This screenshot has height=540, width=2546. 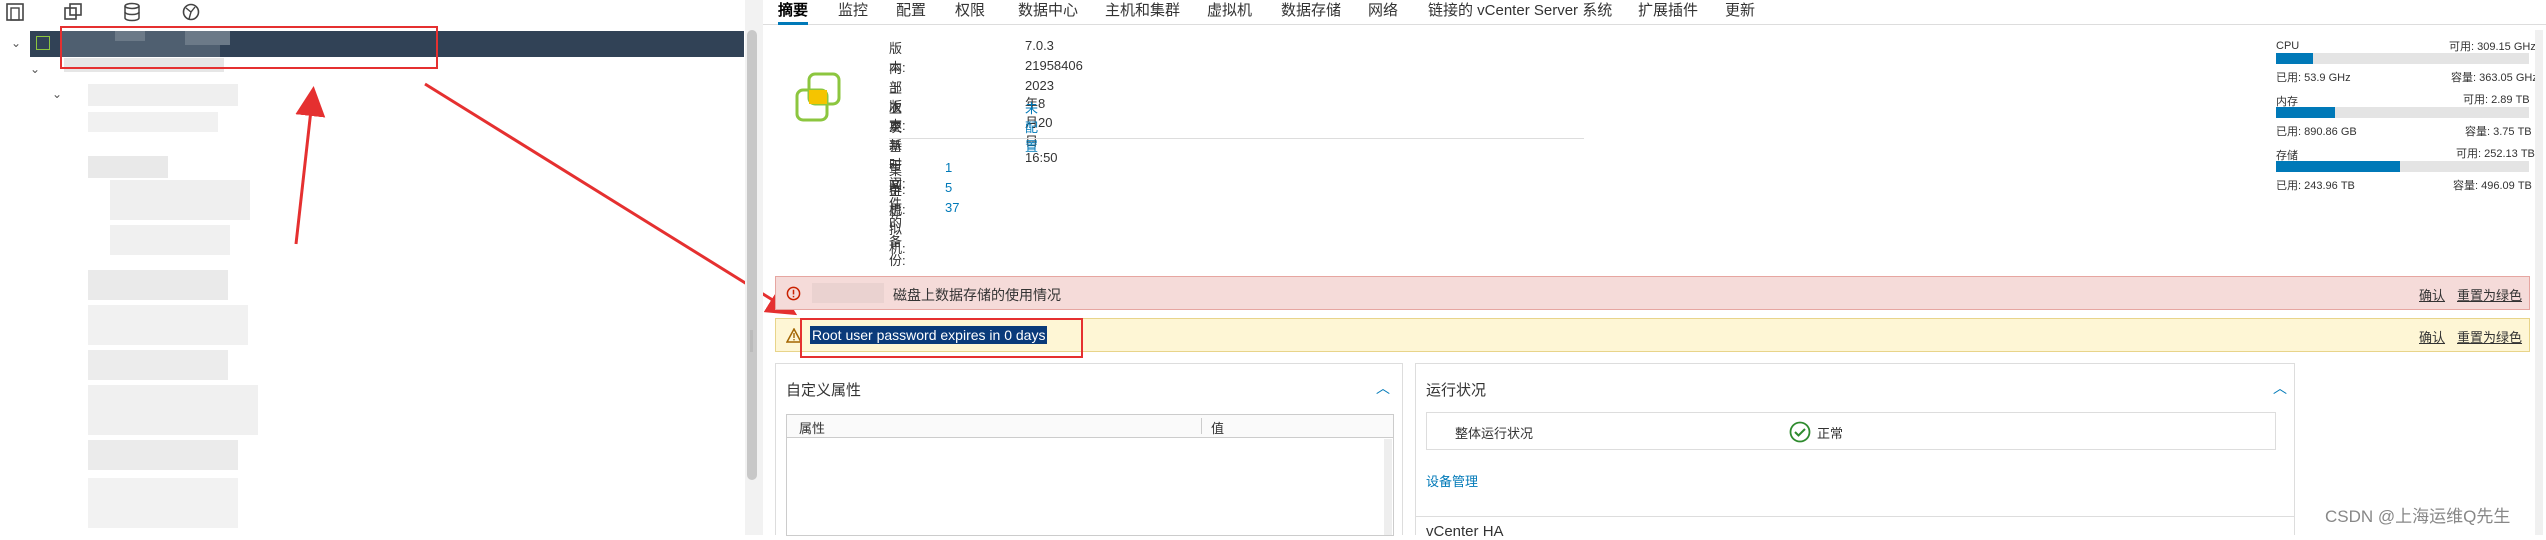 What do you see at coordinates (1388, 487) in the screenshot?
I see `table-scrollbar` at bounding box center [1388, 487].